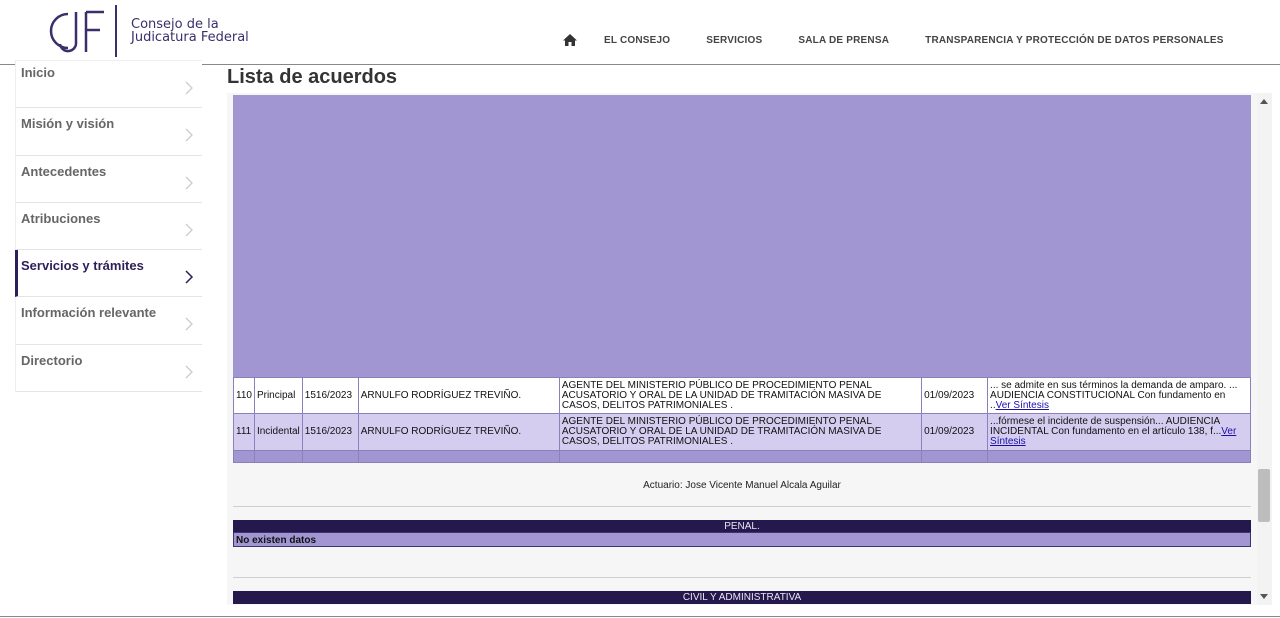 The width and height of the screenshot is (1280, 618). Describe the element at coordinates (77, 31) in the screenshot. I see `cjf-logo` at that location.